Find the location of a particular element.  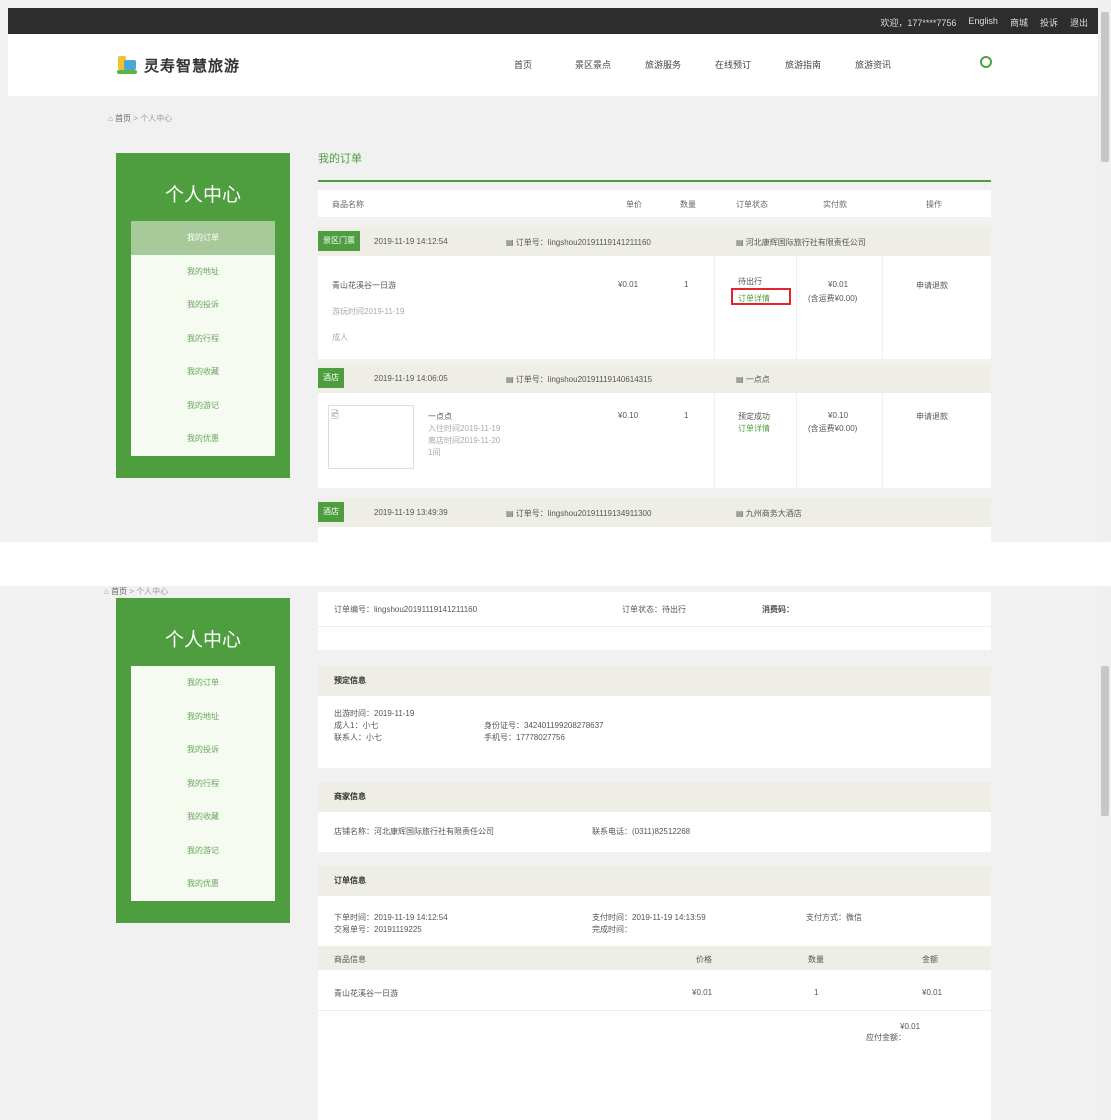

product-date2: 离店时间2019-11-20 is located at coordinates (464, 440).